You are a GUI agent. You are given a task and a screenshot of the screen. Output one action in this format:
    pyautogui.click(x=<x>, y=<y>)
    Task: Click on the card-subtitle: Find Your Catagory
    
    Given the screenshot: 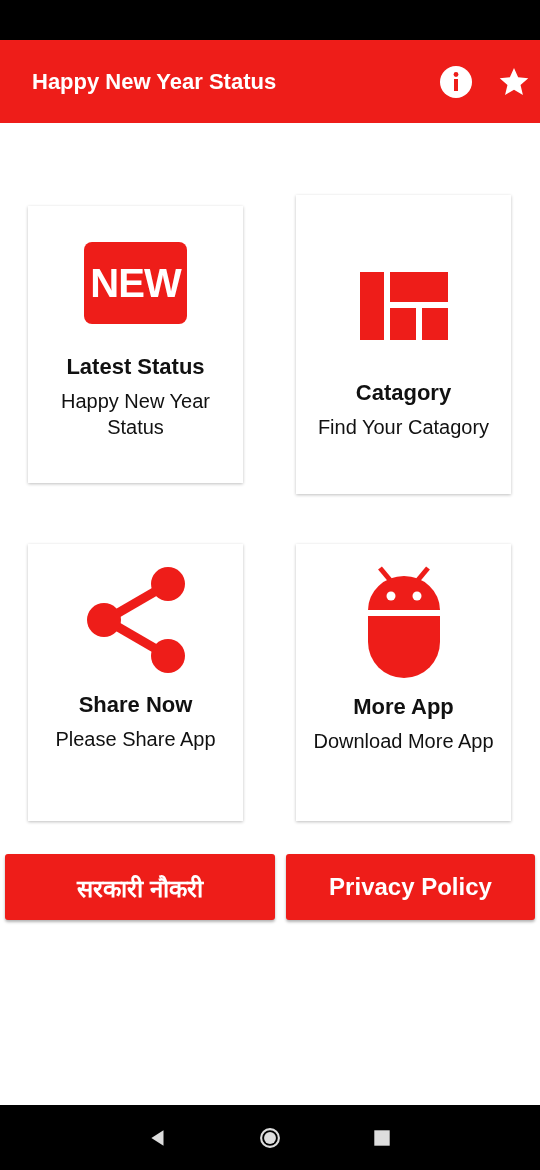 What is the action you would take?
    pyautogui.click(x=403, y=427)
    